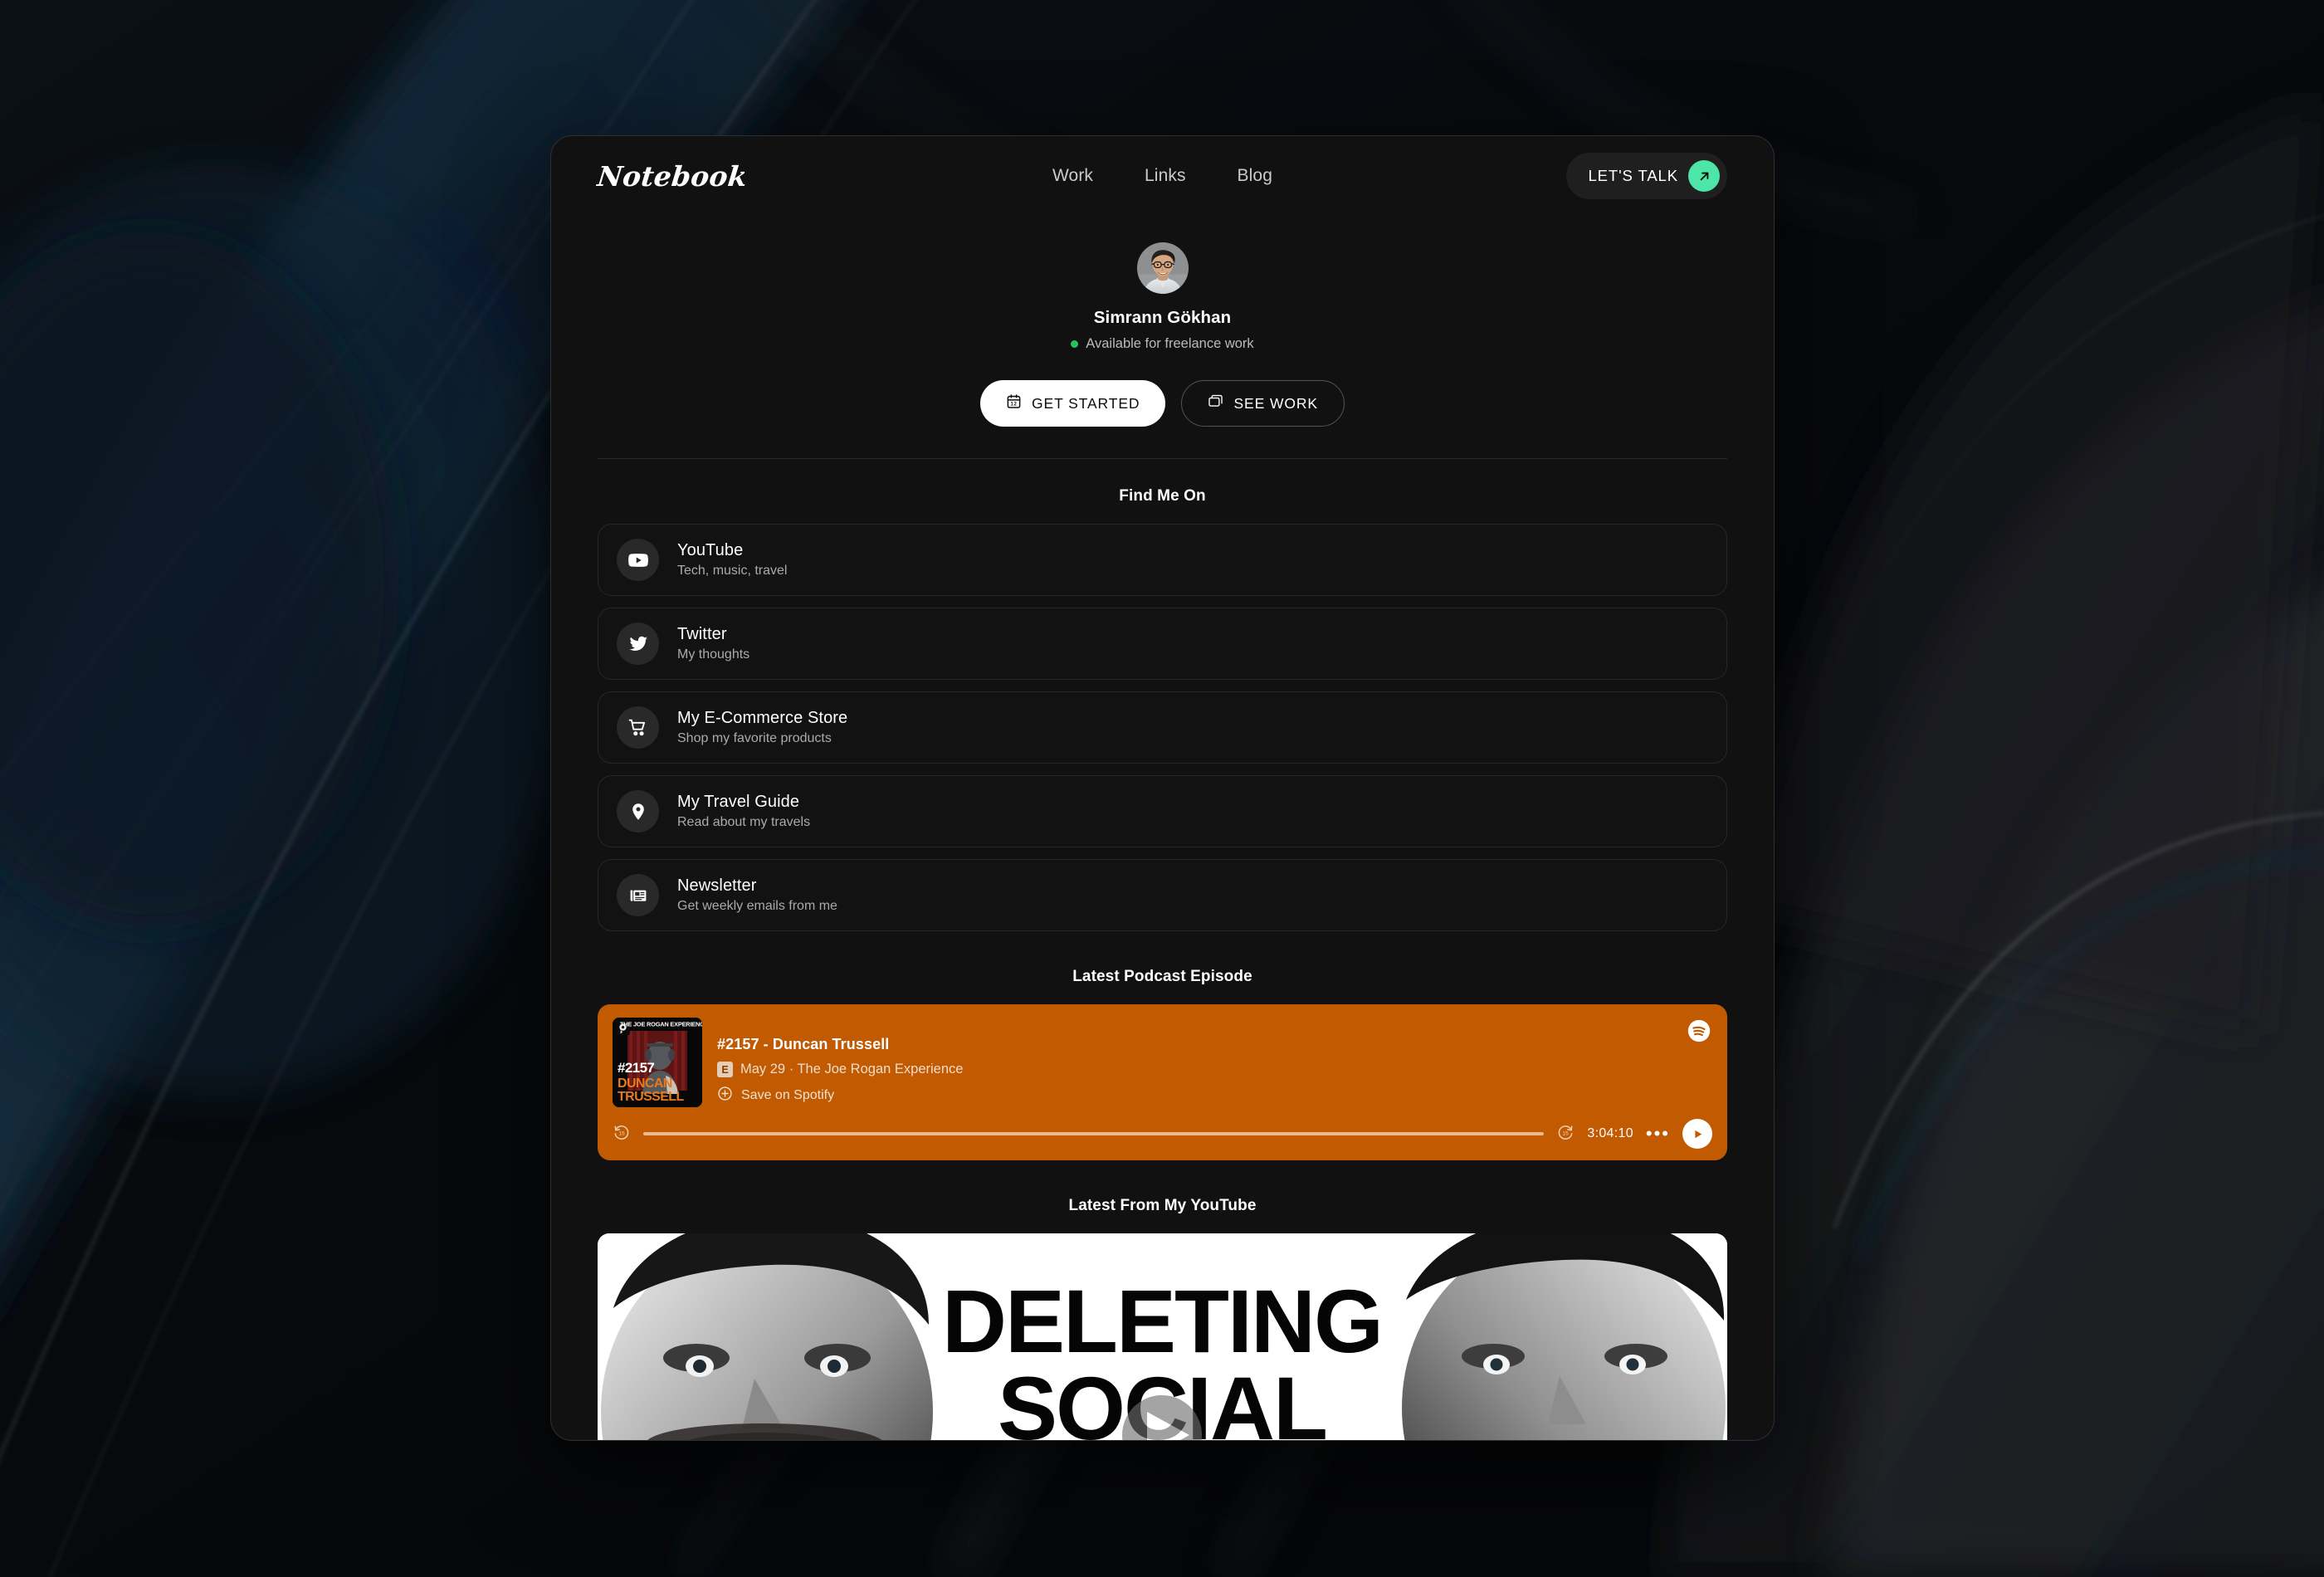  I want to click on forward-15-button: 15, so click(1565, 1134).